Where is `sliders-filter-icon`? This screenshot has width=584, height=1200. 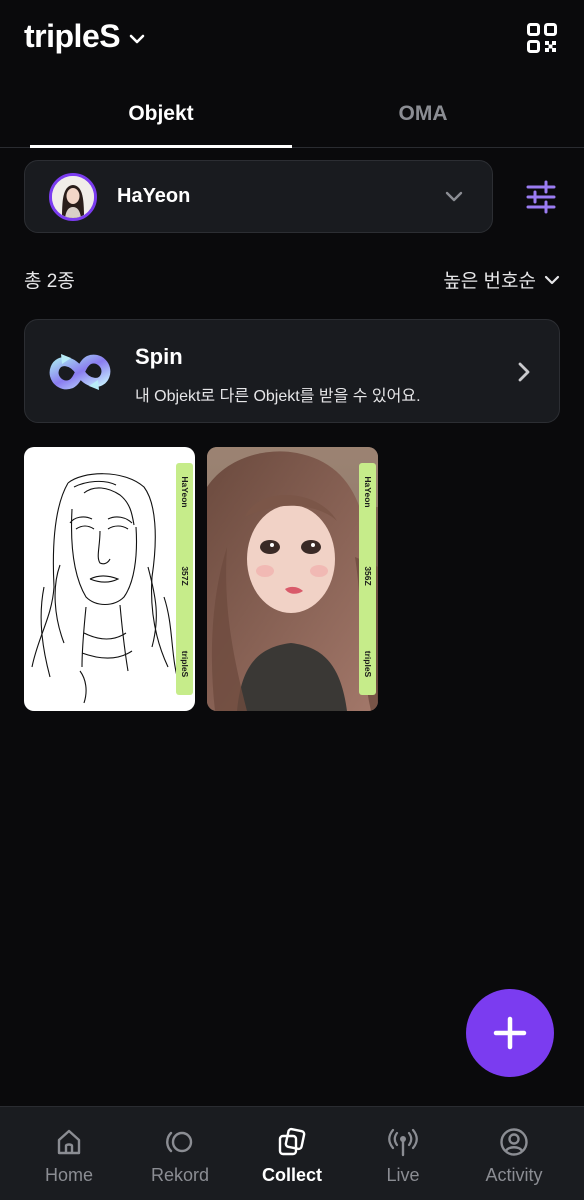 sliders-filter-icon is located at coordinates (541, 197).